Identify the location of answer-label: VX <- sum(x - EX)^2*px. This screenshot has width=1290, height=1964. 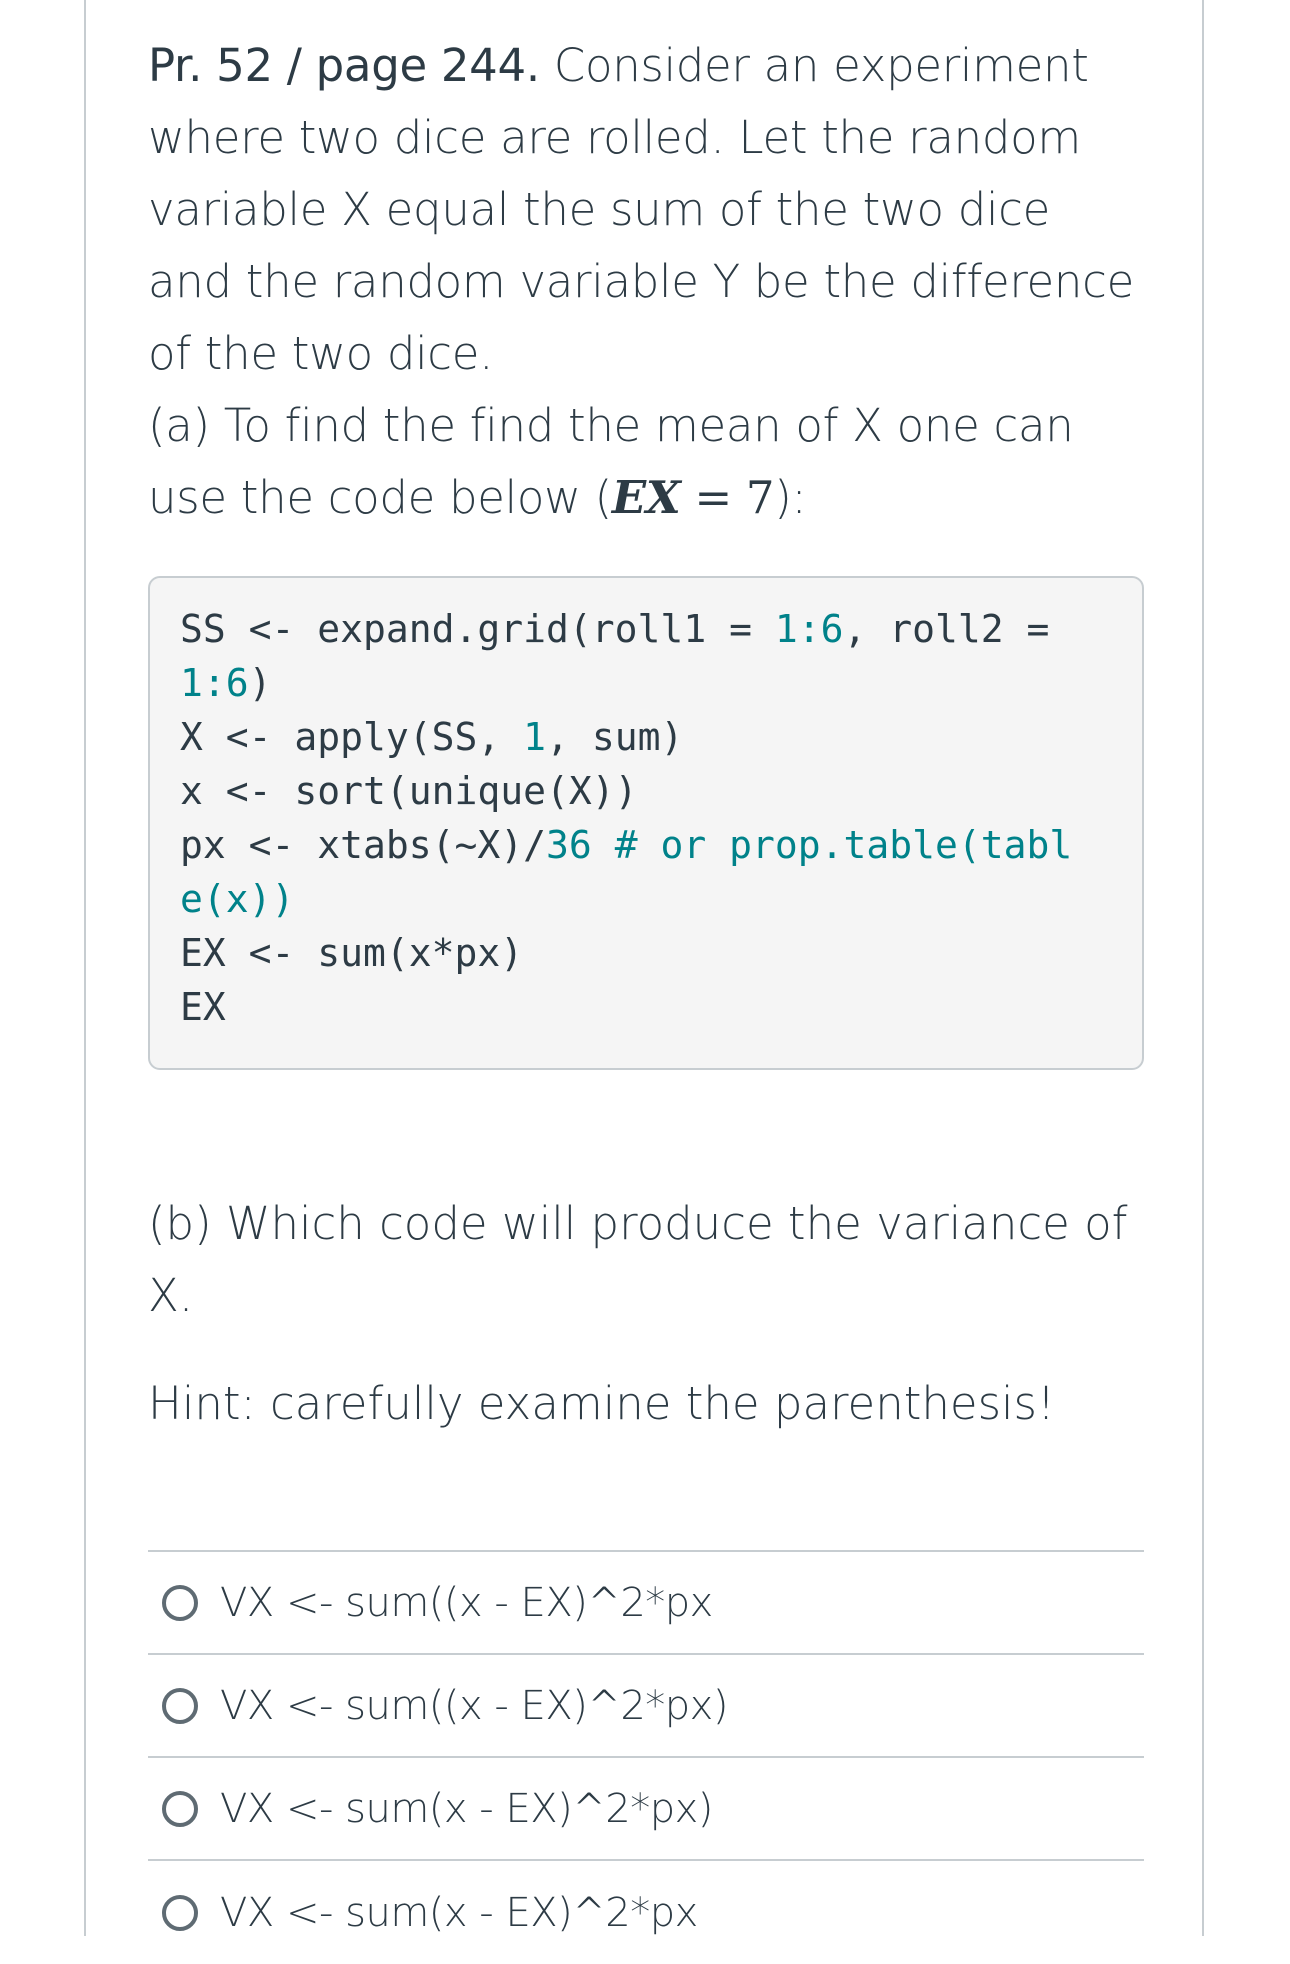
(459, 1912).